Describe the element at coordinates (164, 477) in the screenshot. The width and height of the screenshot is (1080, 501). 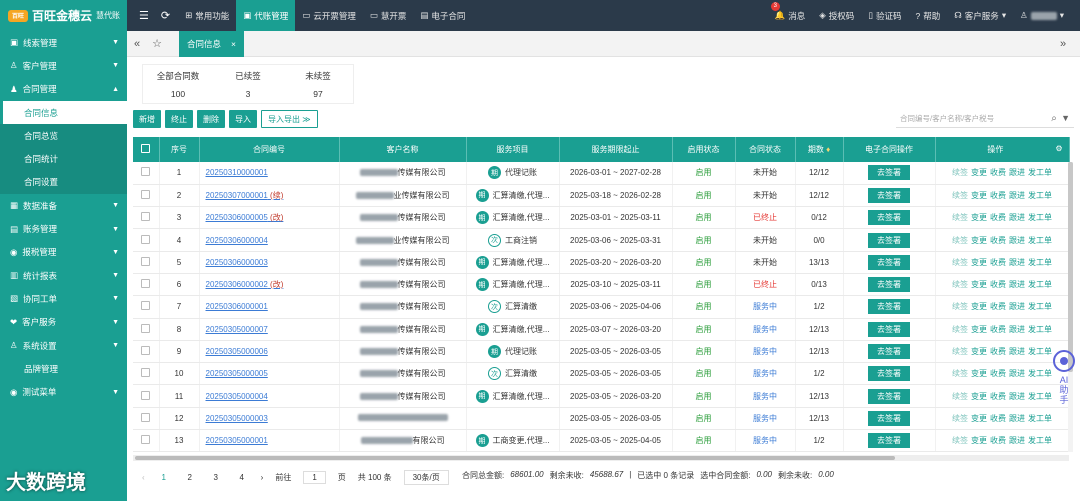
I see `page-1: 1` at that location.